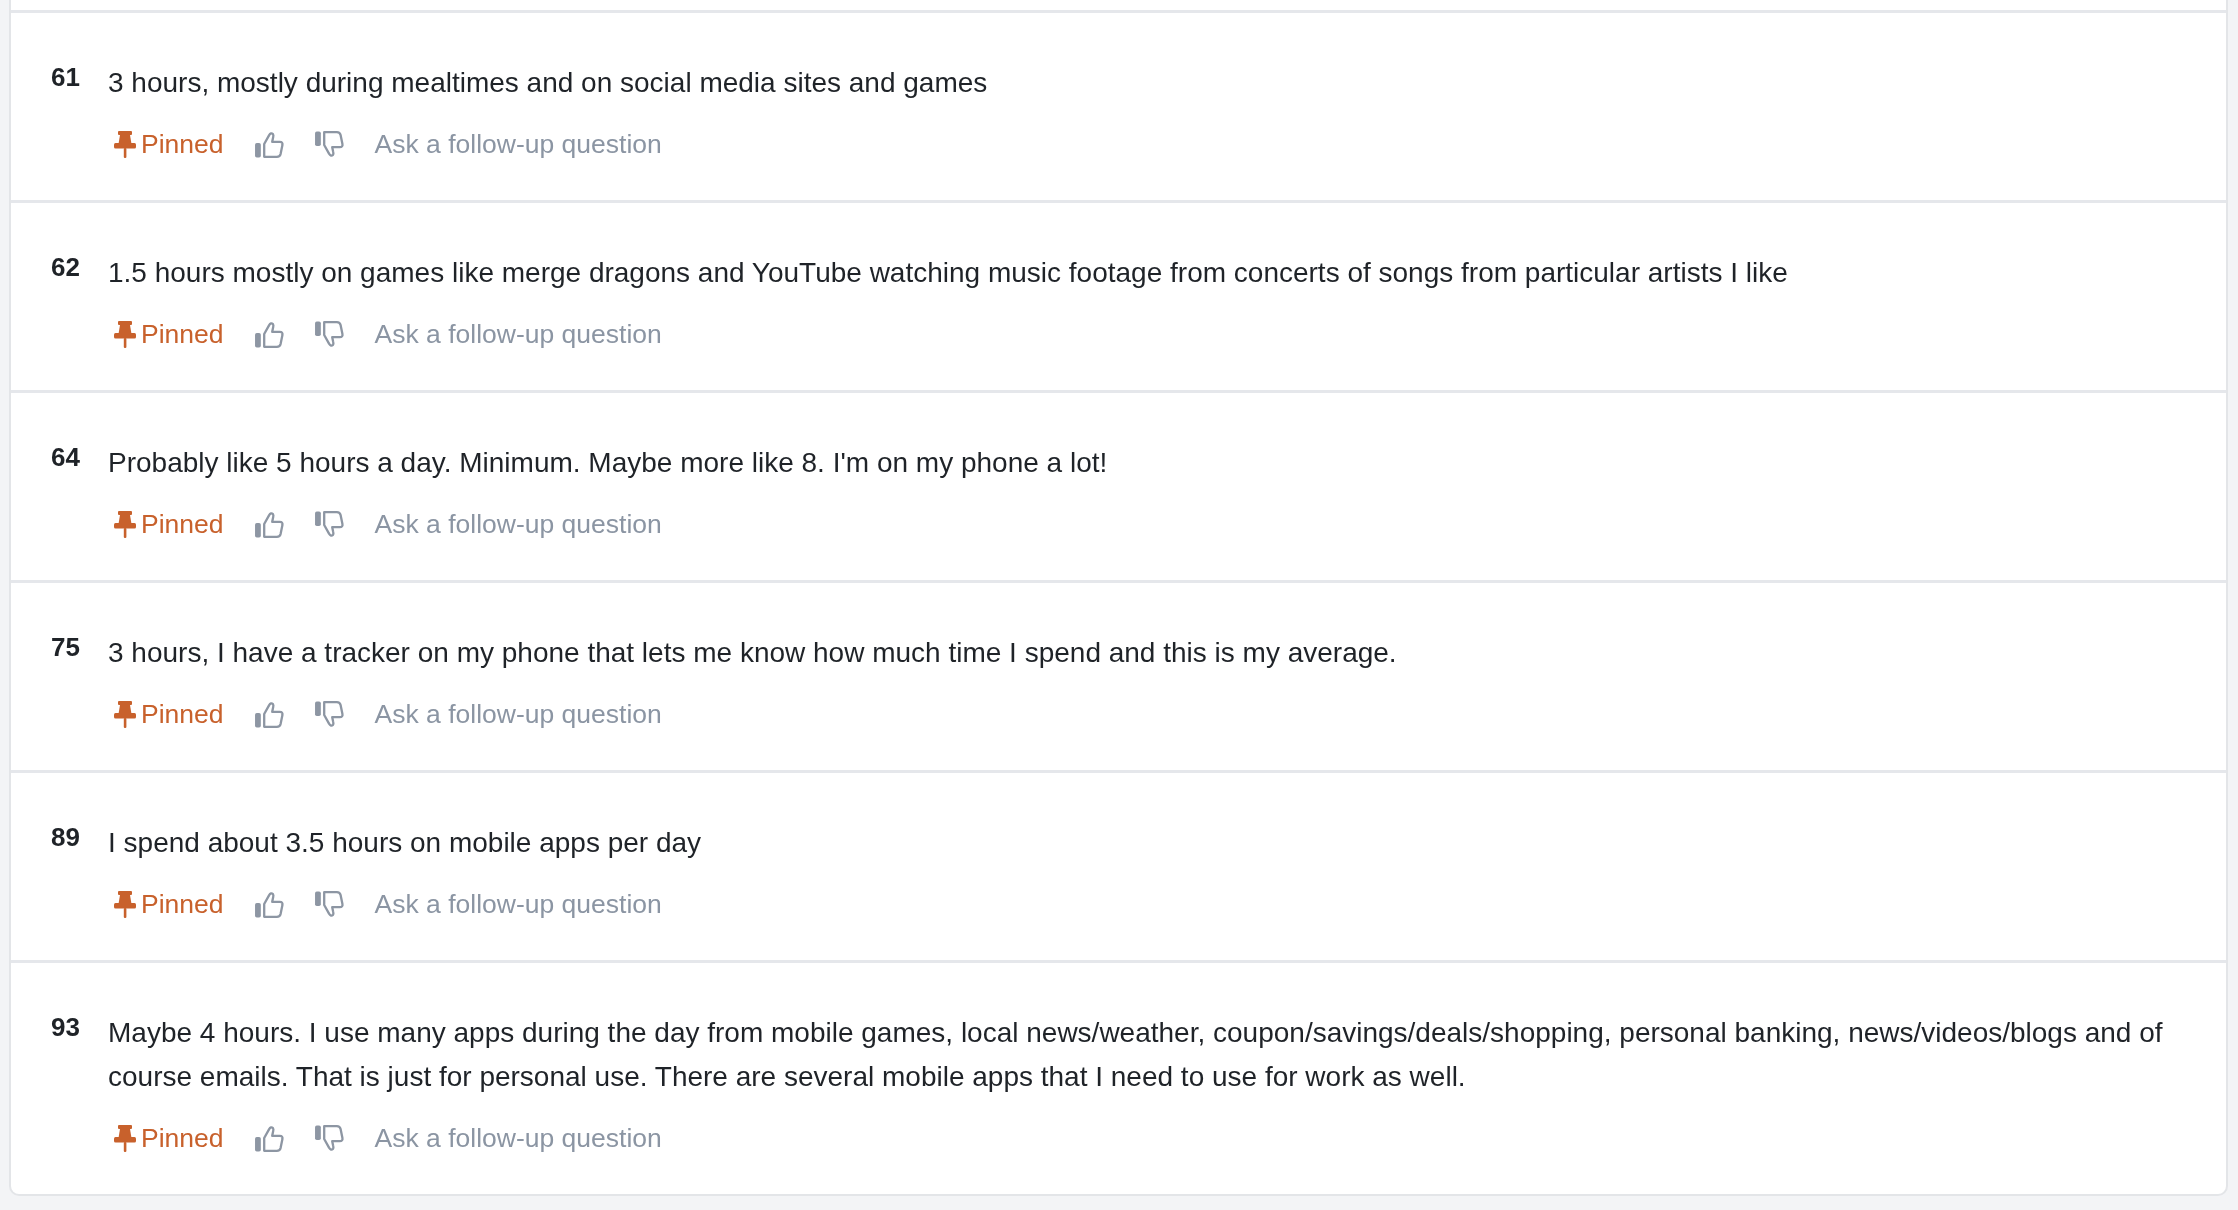 This screenshot has width=2238, height=1210. What do you see at coordinates (753, 653) in the screenshot?
I see `response-text: 3 hours, I have a tracker on my phone that lets me know how much time I spend and this is my average.` at bounding box center [753, 653].